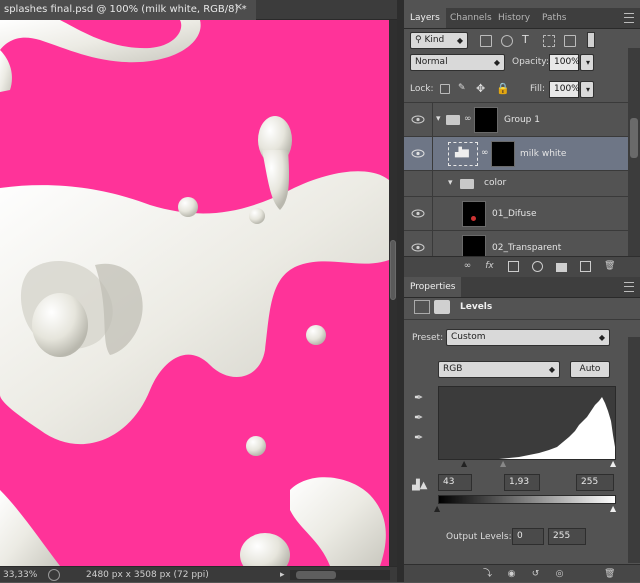 Image resolution: width=640 pixels, height=583 pixels. I want to click on smart-object-filter-icon, so click(570, 41).